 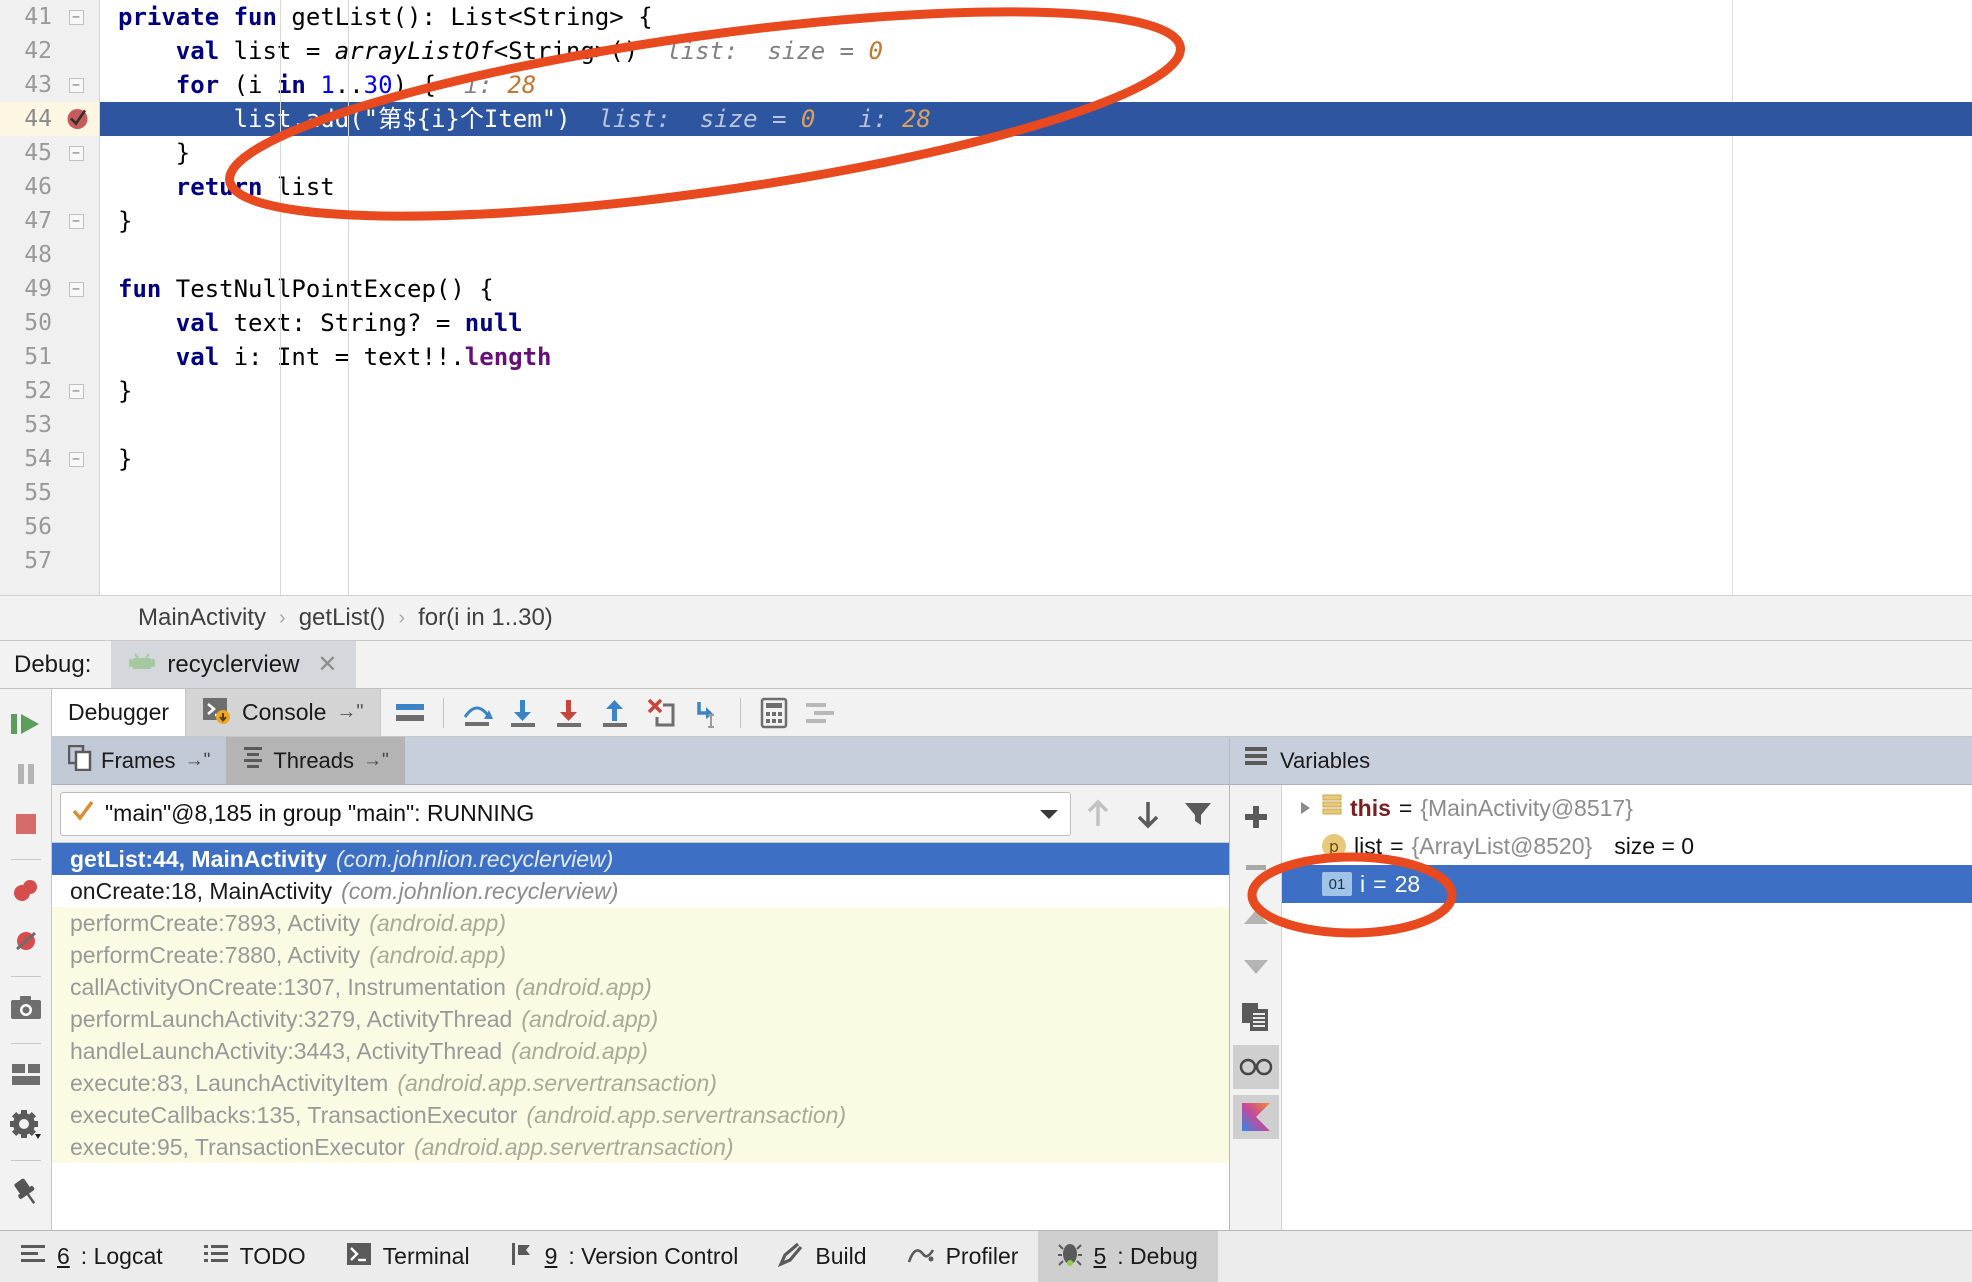 What do you see at coordinates (49, 51) in the screenshot?
I see `gutter-line: 42` at bounding box center [49, 51].